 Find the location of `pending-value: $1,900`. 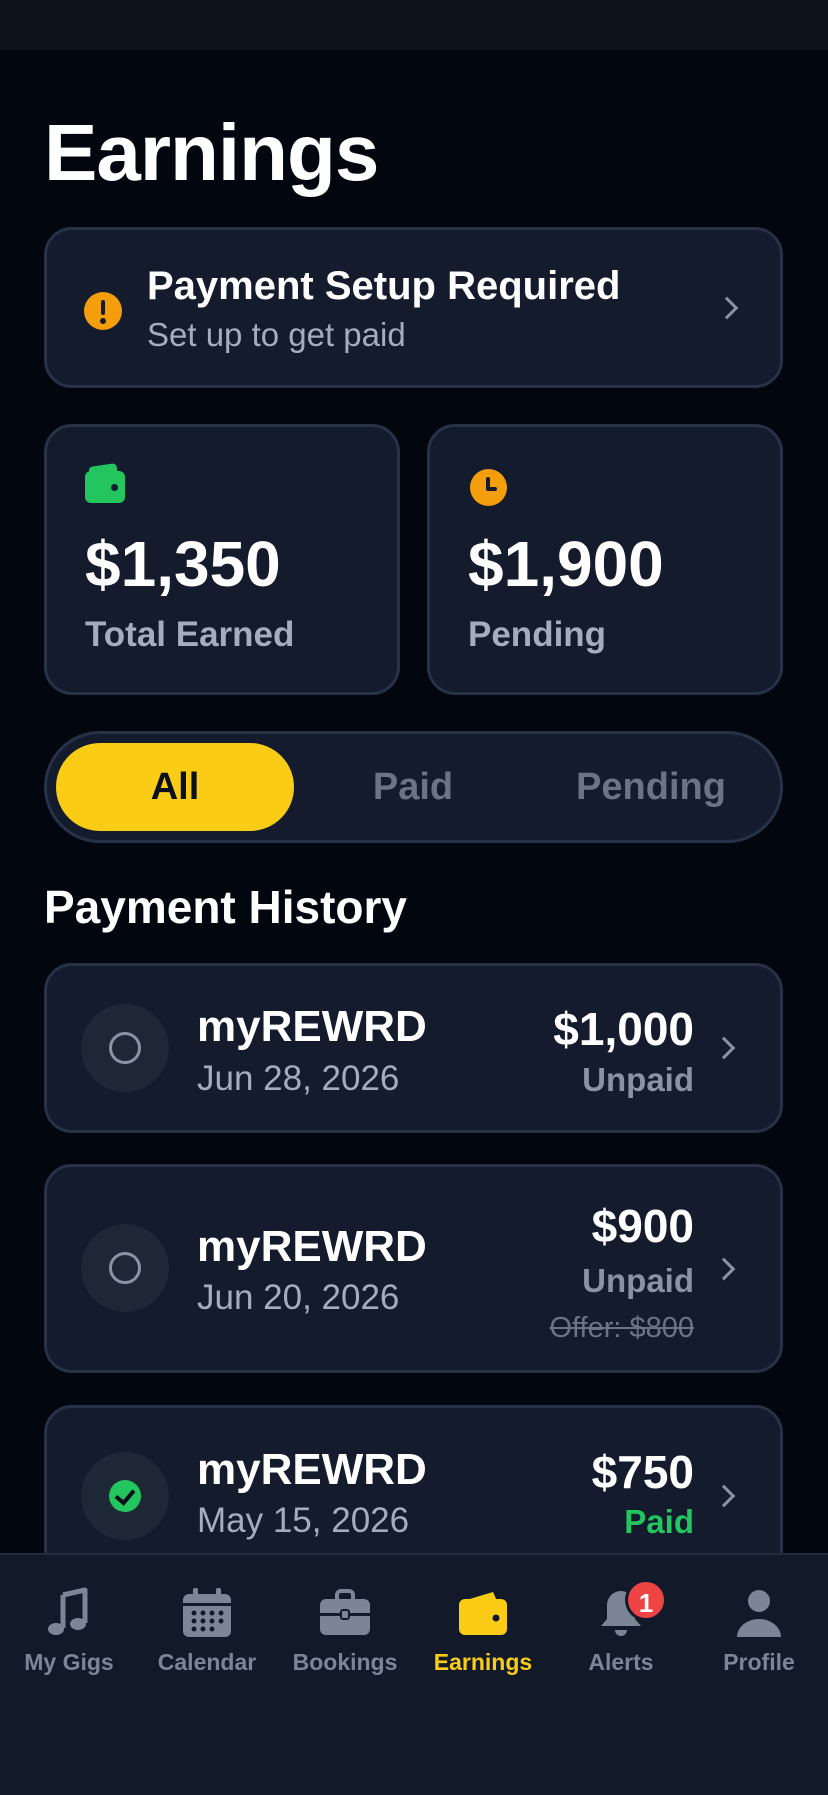

pending-value: $1,900 is located at coordinates (566, 564).